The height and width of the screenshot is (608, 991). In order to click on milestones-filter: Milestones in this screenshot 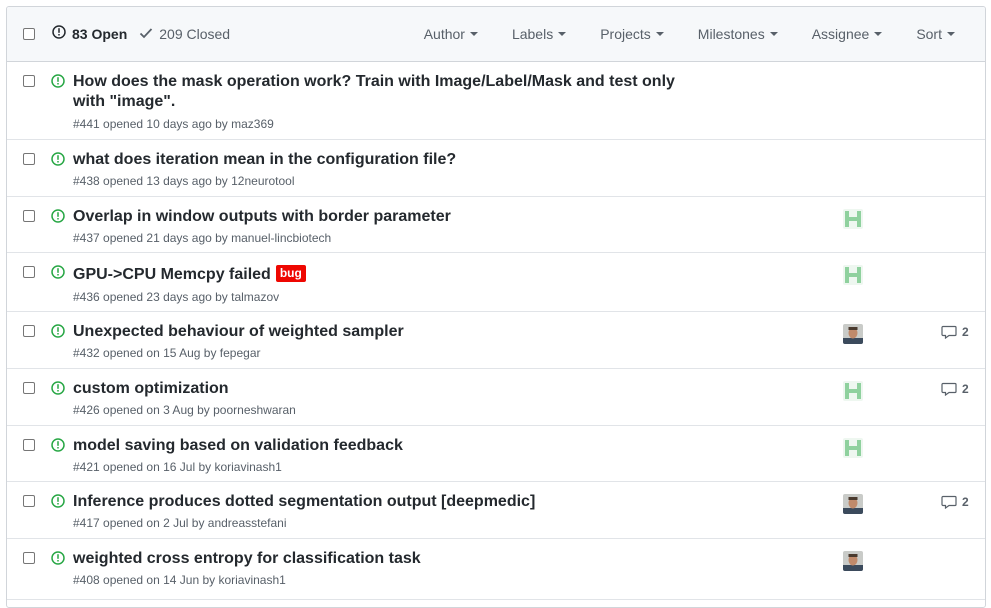, I will do `click(738, 34)`.